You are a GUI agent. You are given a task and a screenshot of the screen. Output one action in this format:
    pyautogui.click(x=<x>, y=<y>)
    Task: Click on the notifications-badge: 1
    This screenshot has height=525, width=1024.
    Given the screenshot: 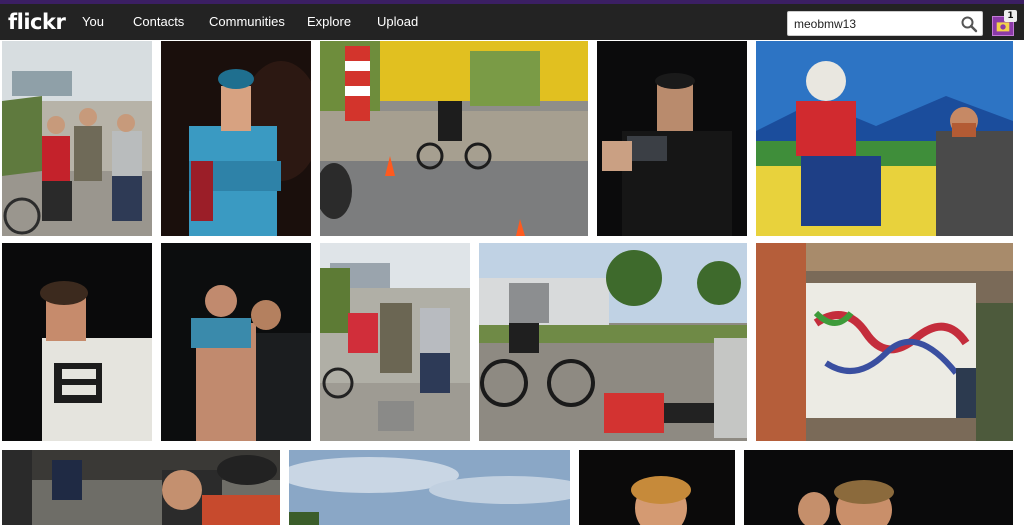 What is the action you would take?
    pyautogui.click(x=1010, y=16)
    